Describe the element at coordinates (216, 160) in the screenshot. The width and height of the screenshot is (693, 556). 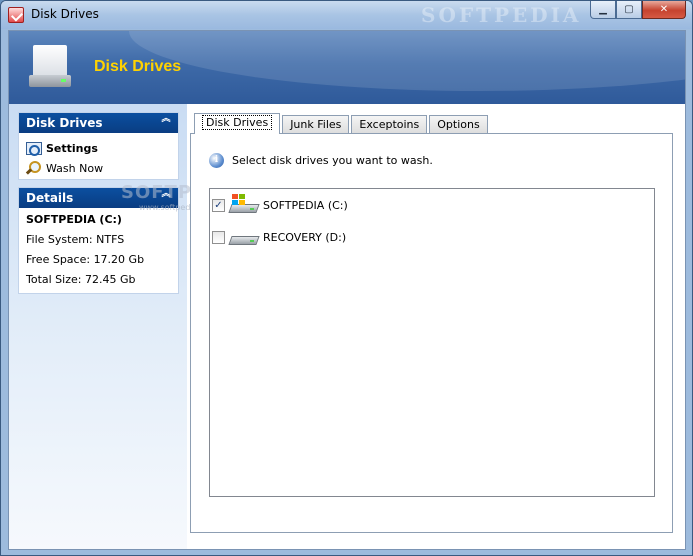
I see `info-icon: i` at that location.